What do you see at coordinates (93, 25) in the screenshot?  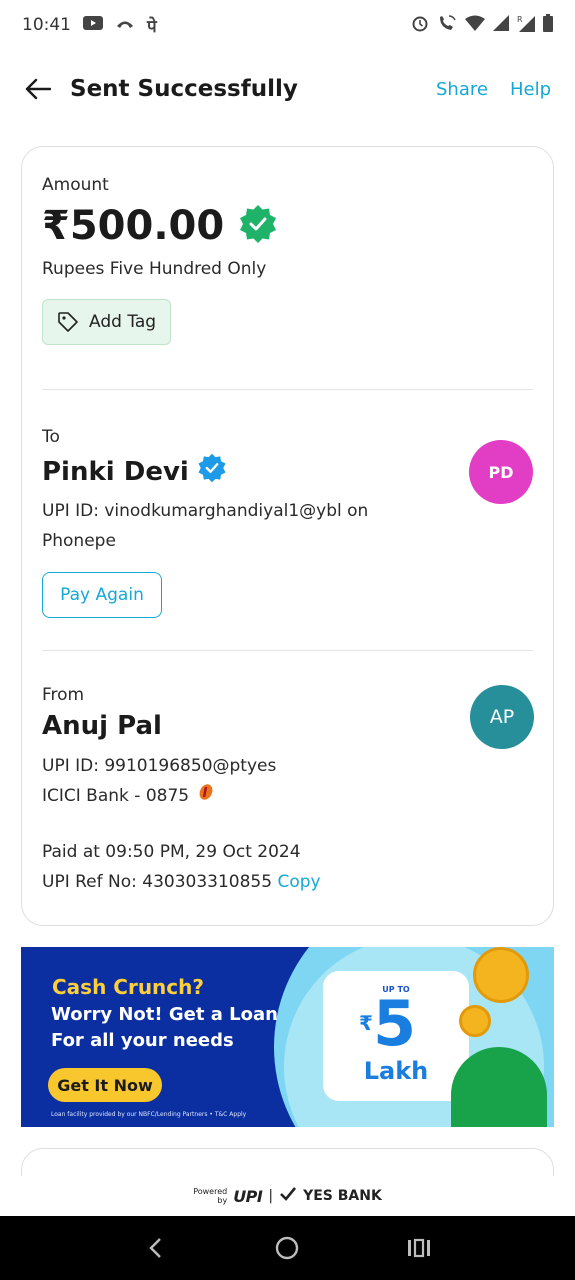 I see `youtube-icon` at bounding box center [93, 25].